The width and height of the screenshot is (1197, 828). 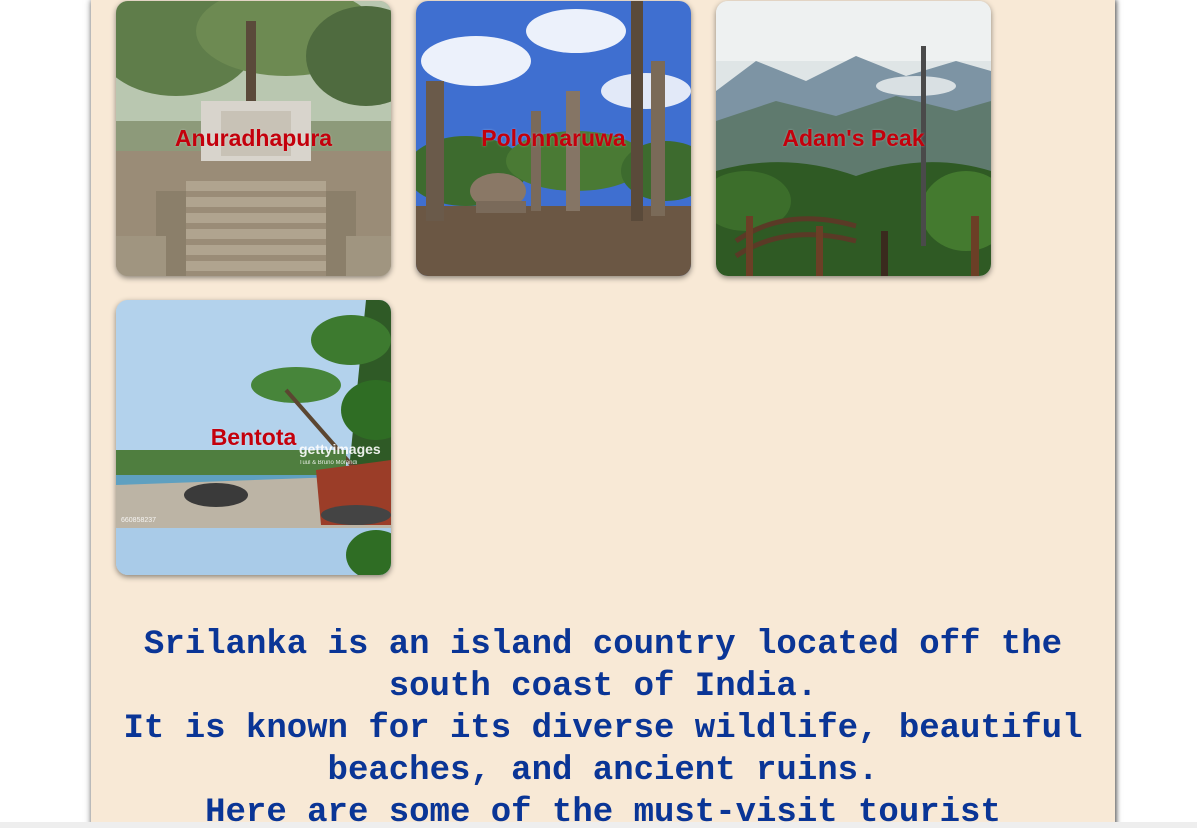 I want to click on destination-card-anuradhapura: Anuradhapura, so click(x=253, y=138).